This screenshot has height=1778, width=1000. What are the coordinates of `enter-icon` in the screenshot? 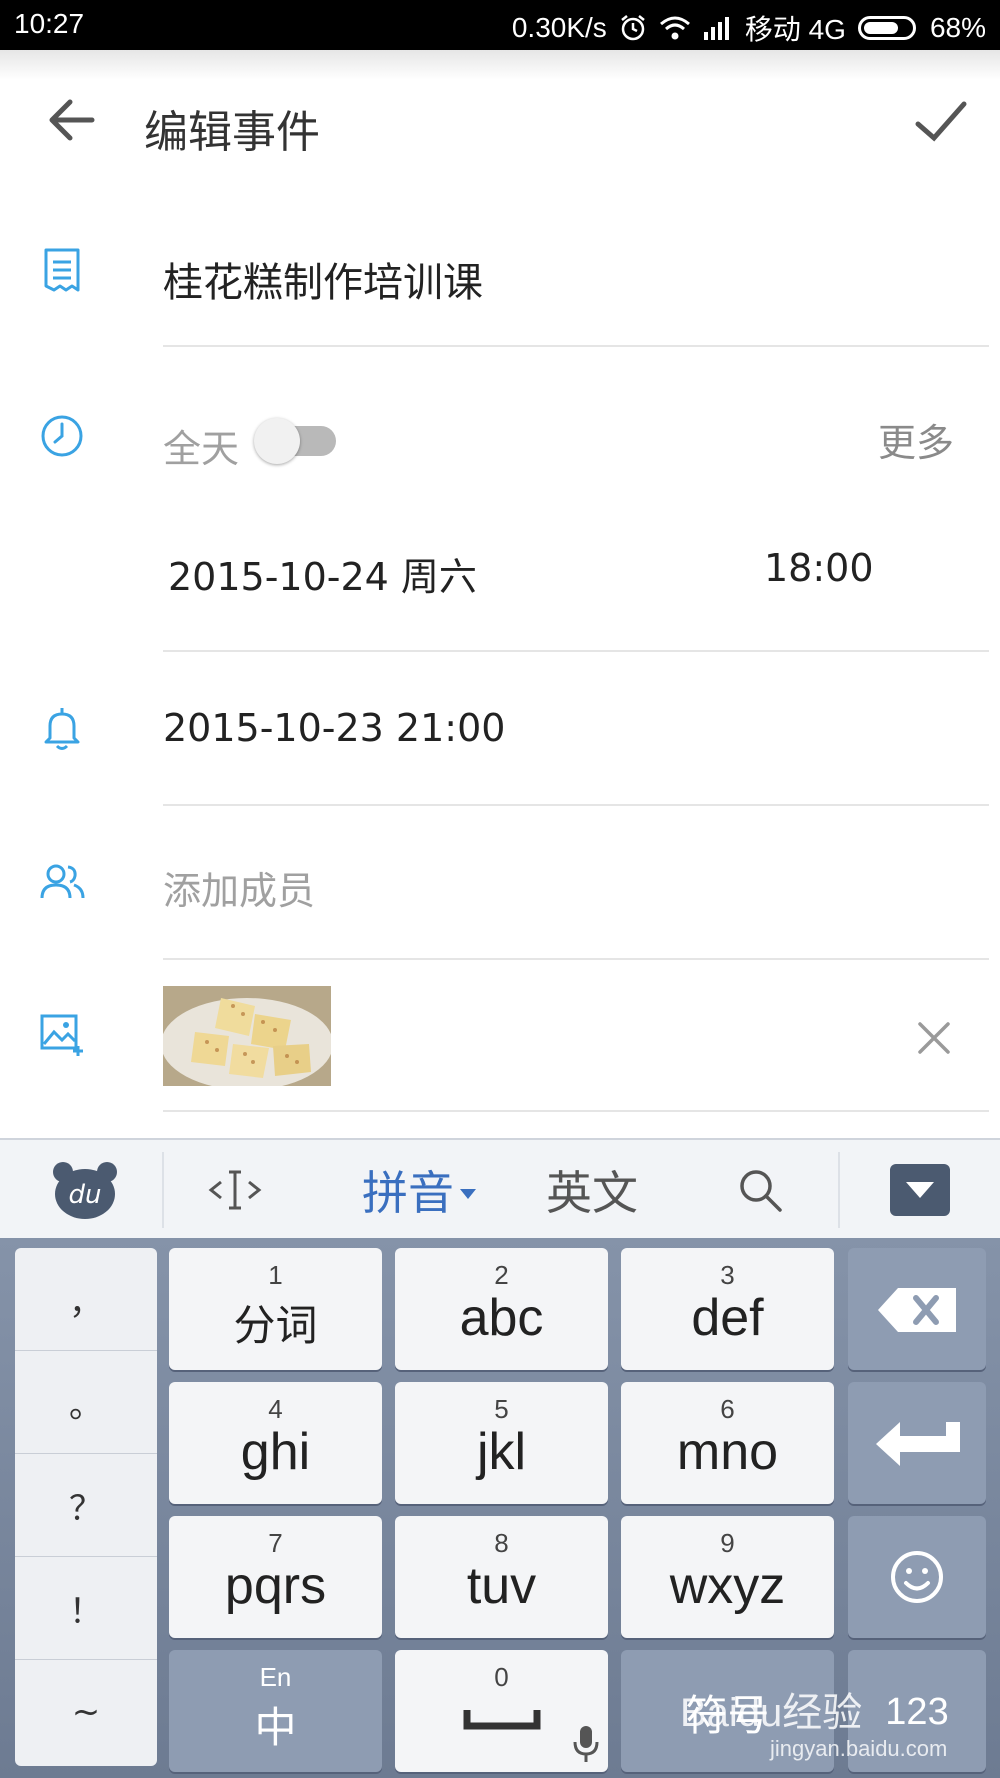 It's located at (918, 1444).